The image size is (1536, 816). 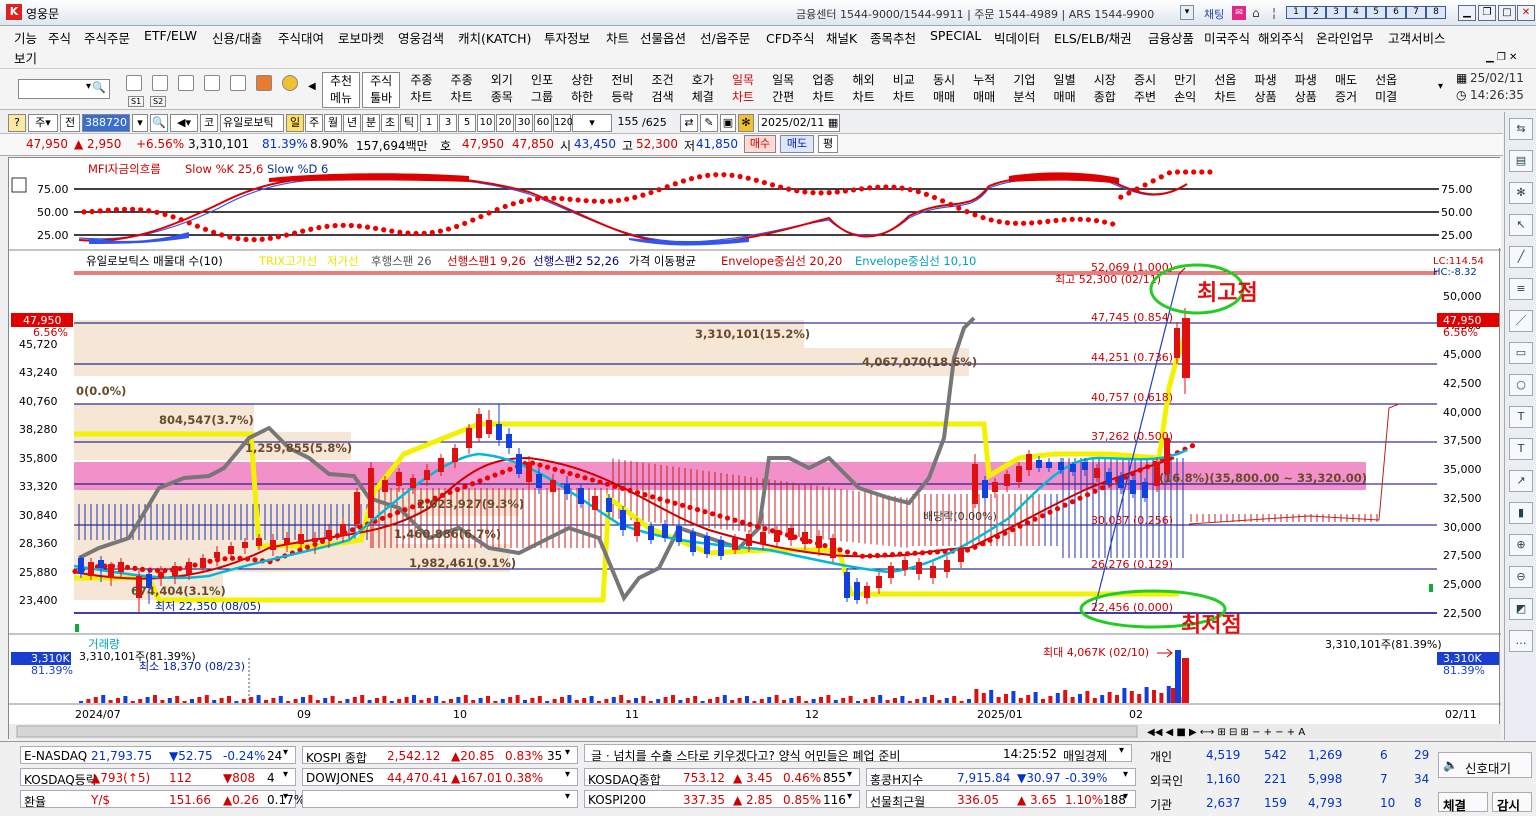 I want to click on text2-icon: T, so click(x=1521, y=449).